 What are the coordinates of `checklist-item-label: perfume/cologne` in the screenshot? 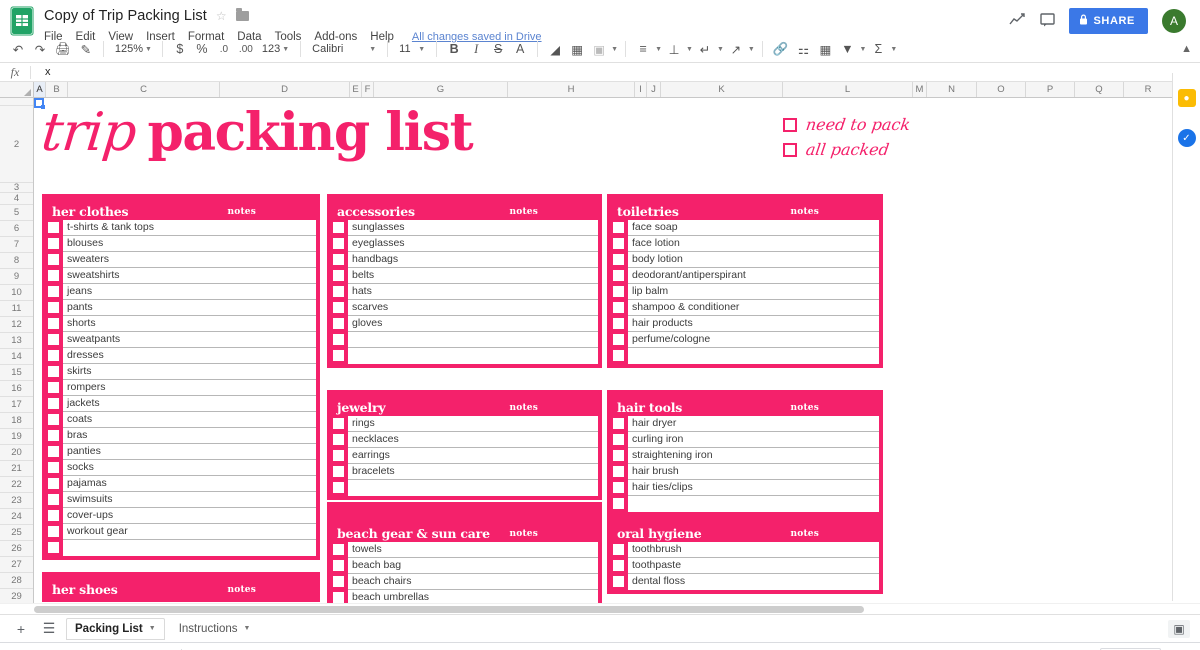 It's located at (753, 340).